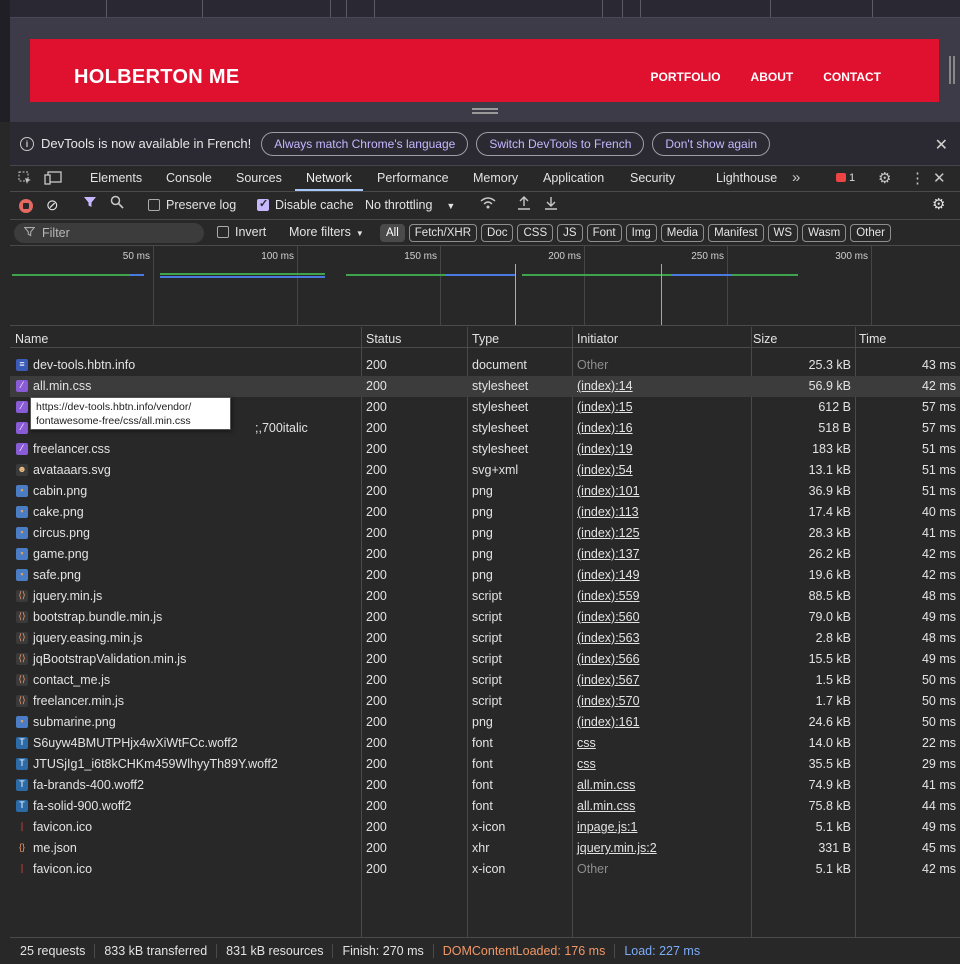 The height and width of the screenshot is (964, 960). Describe the element at coordinates (560, 143) in the screenshot. I see `switch-to-french-button: Switch DevTools to French` at that location.